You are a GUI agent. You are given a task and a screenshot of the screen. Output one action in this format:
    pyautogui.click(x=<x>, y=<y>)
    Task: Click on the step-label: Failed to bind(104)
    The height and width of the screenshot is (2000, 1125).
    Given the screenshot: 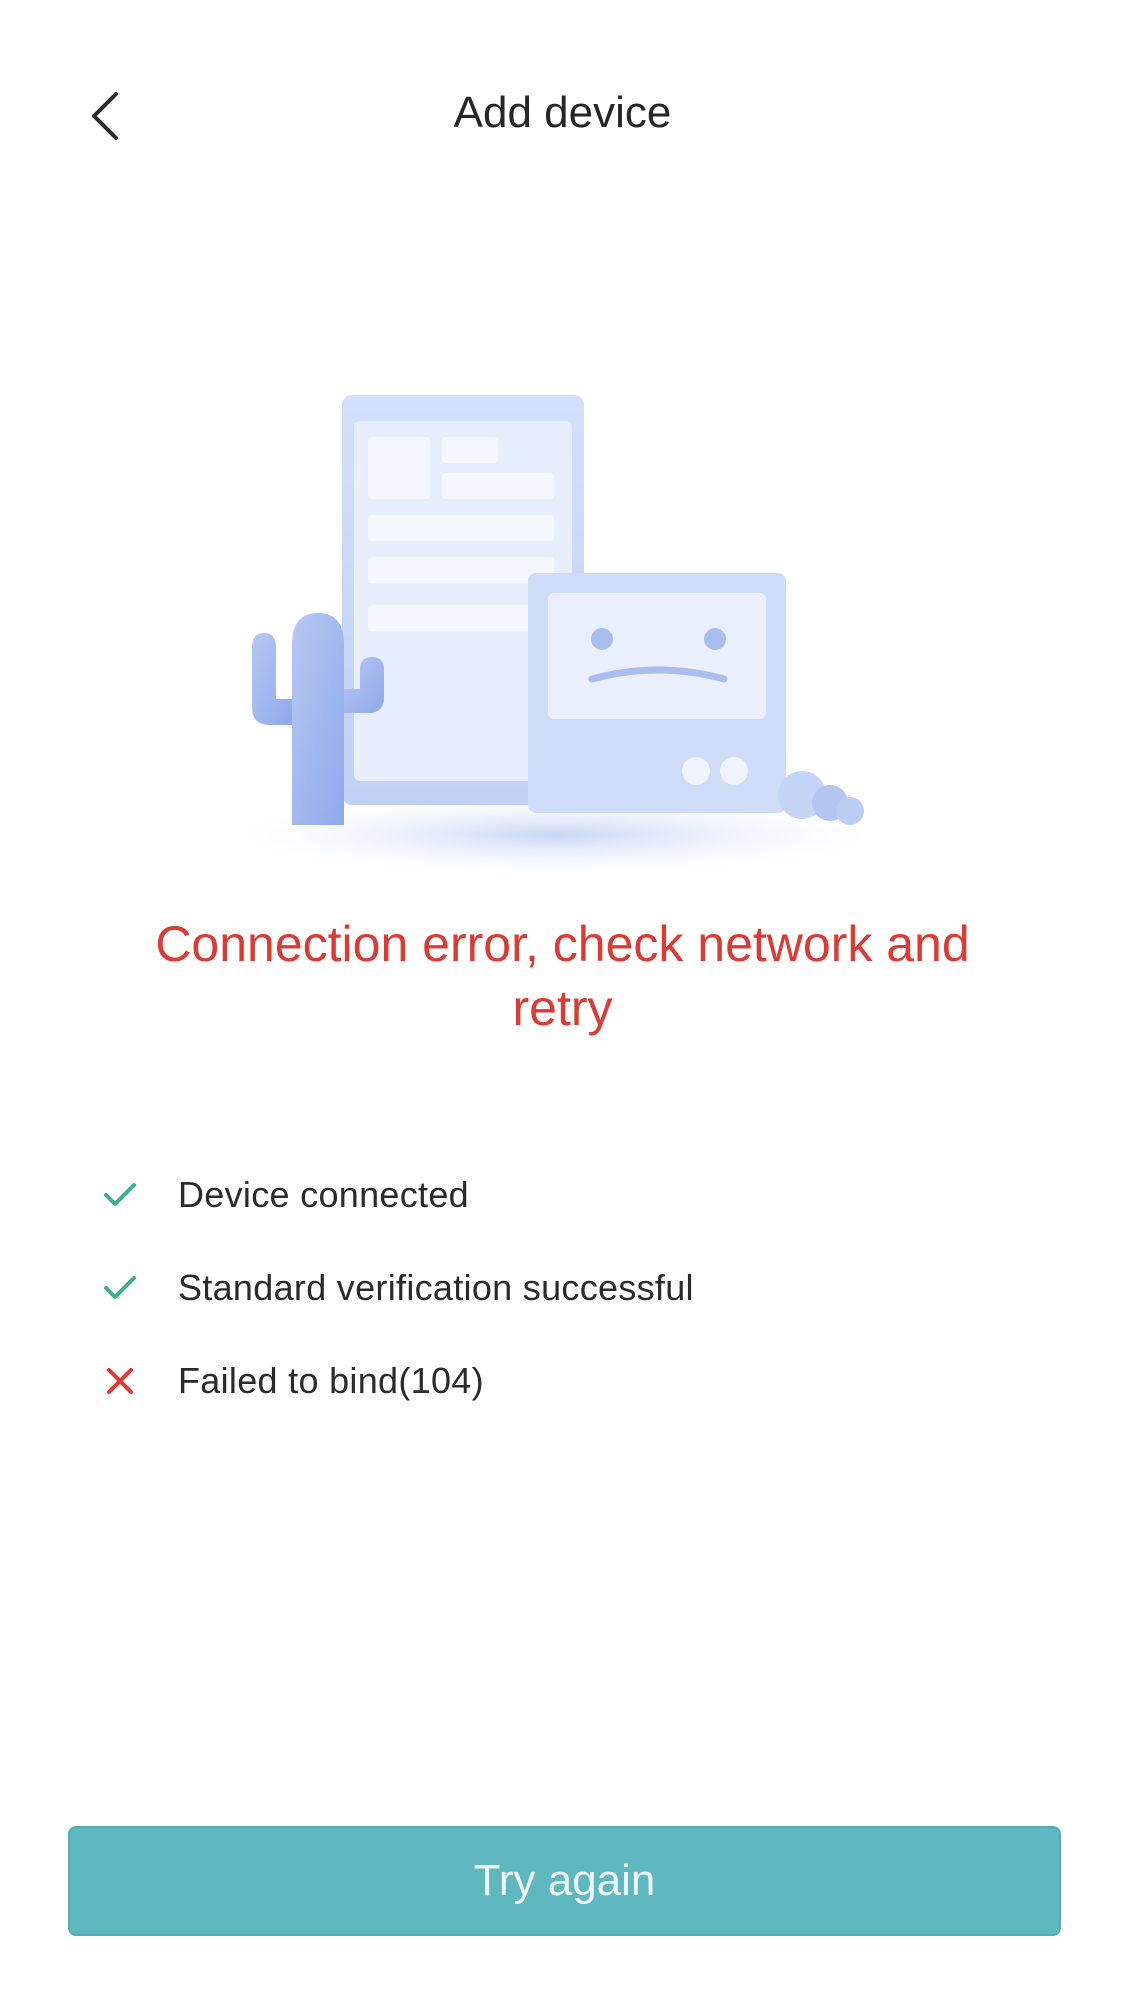 What is the action you would take?
    pyautogui.click(x=331, y=1380)
    